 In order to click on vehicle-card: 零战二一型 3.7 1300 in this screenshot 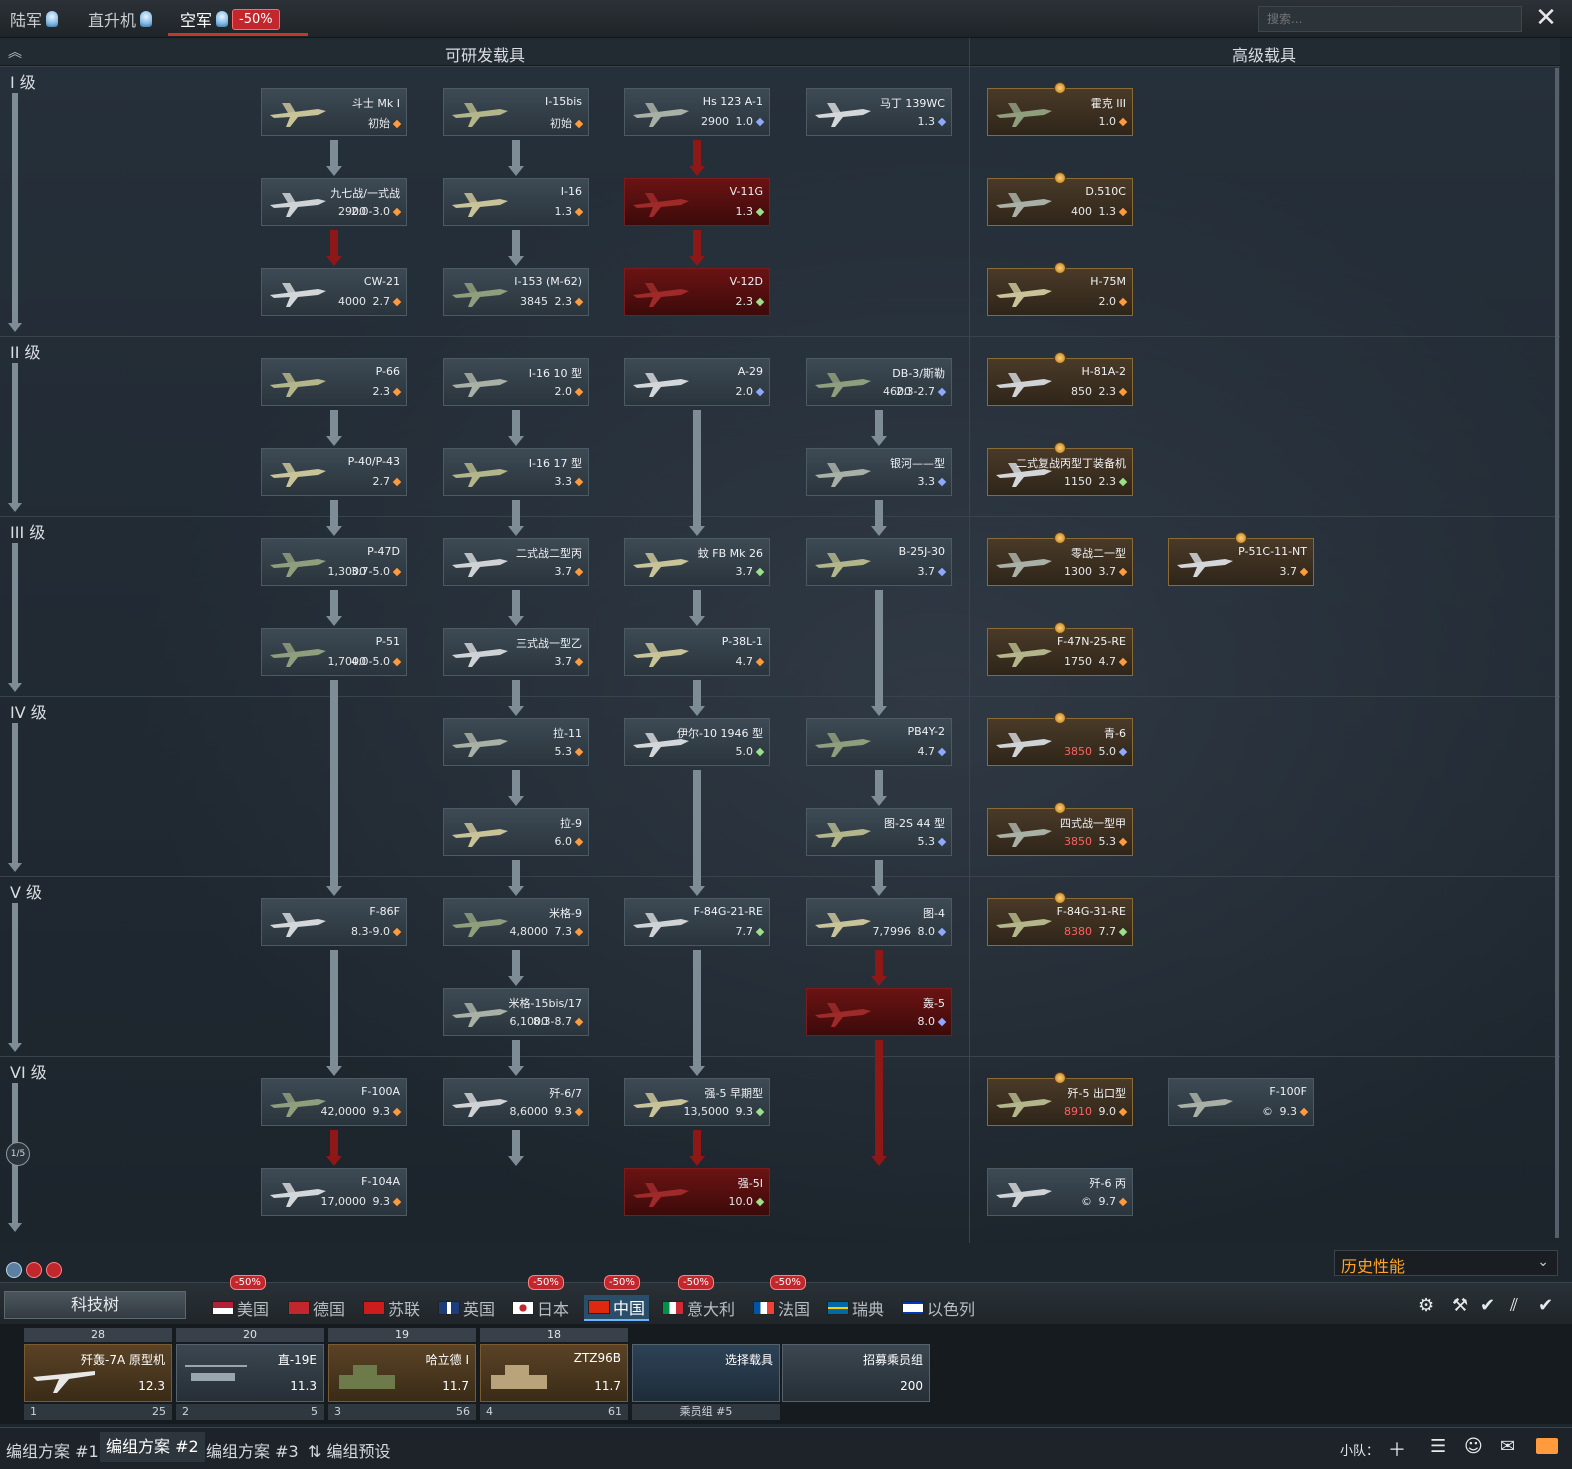, I will do `click(1060, 559)`.